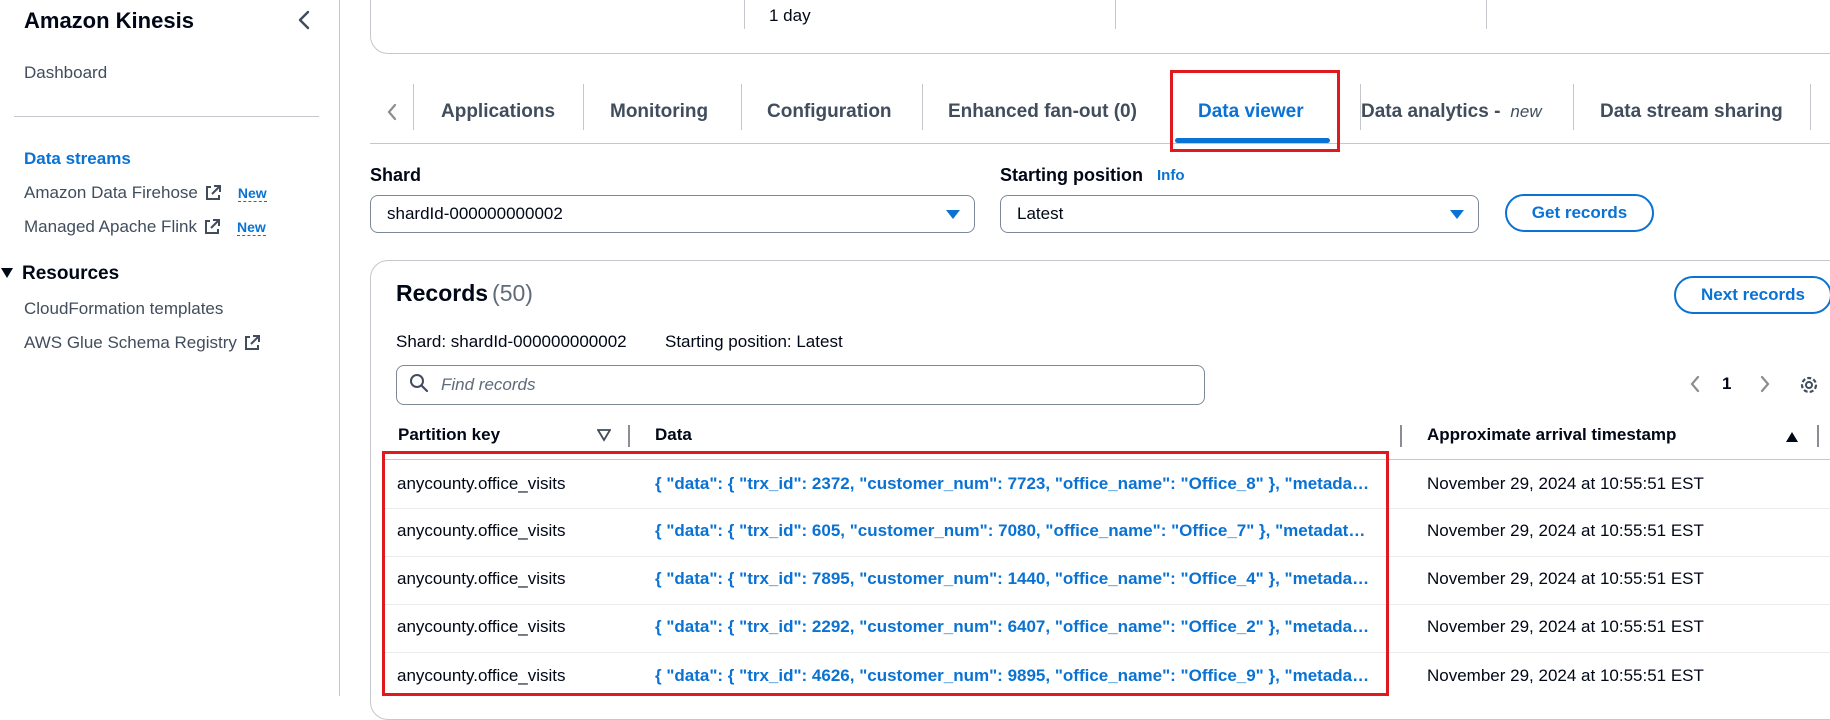 The height and width of the screenshot is (720, 1830). Describe the element at coordinates (1100, 27) in the screenshot. I see `stream-summary-panel` at that location.